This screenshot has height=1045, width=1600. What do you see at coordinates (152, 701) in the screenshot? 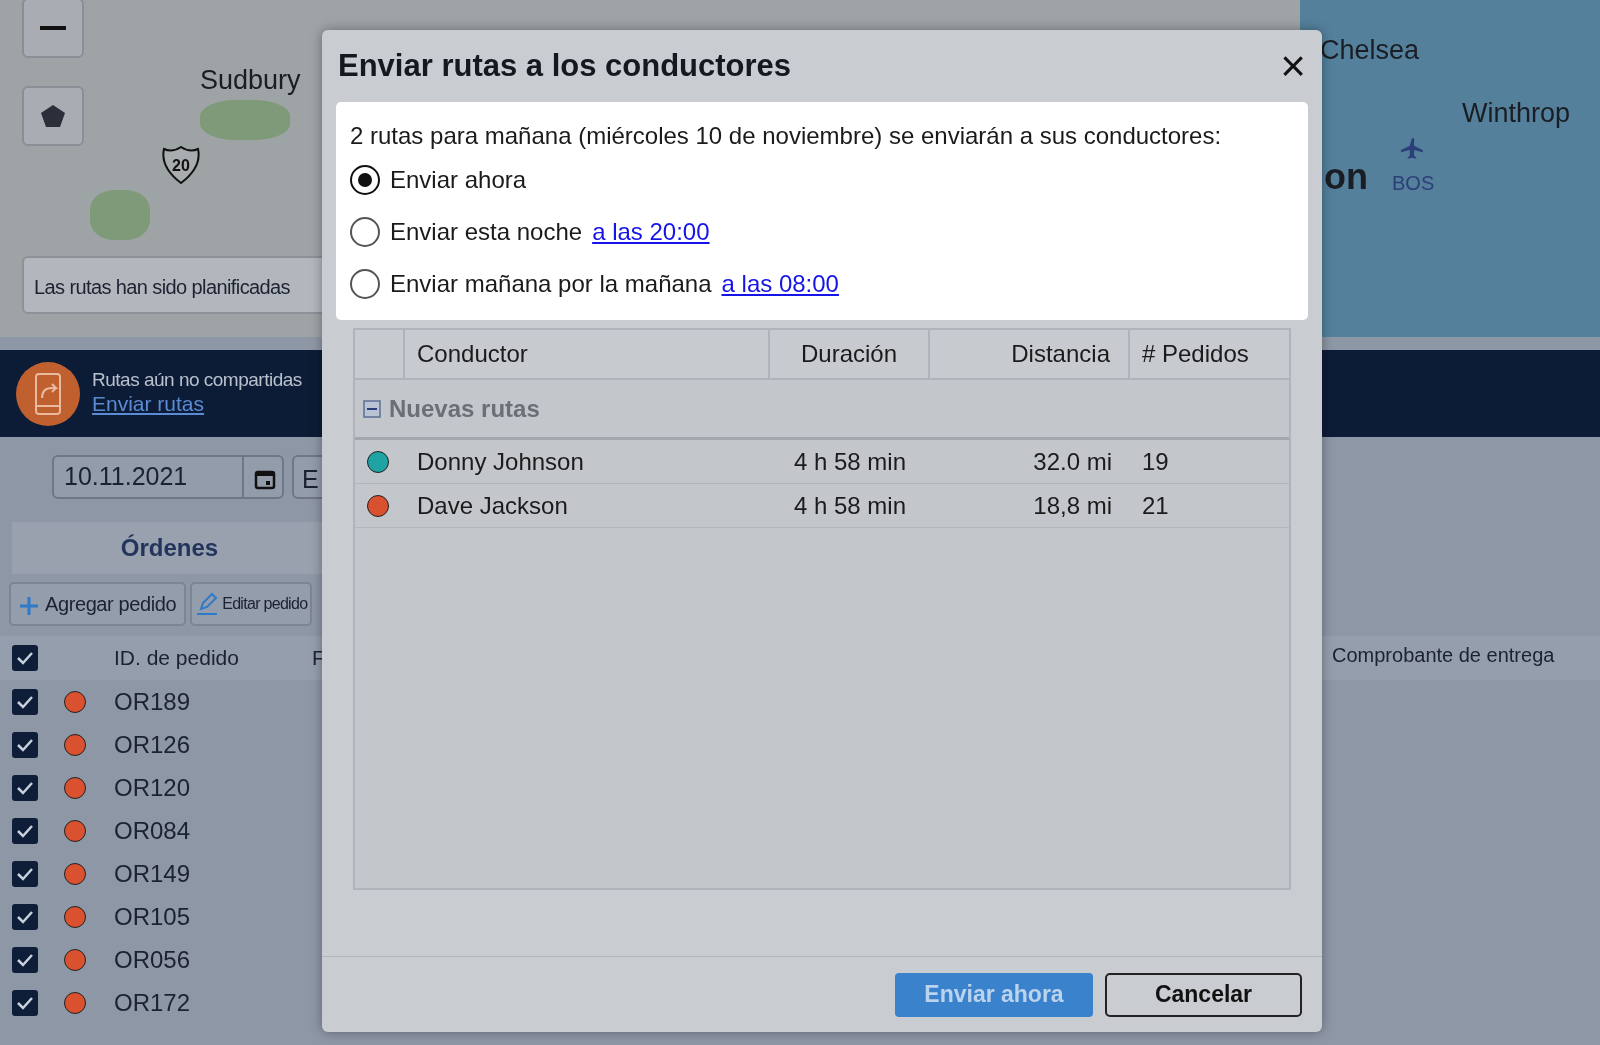
I see `order-id: OR189` at bounding box center [152, 701].